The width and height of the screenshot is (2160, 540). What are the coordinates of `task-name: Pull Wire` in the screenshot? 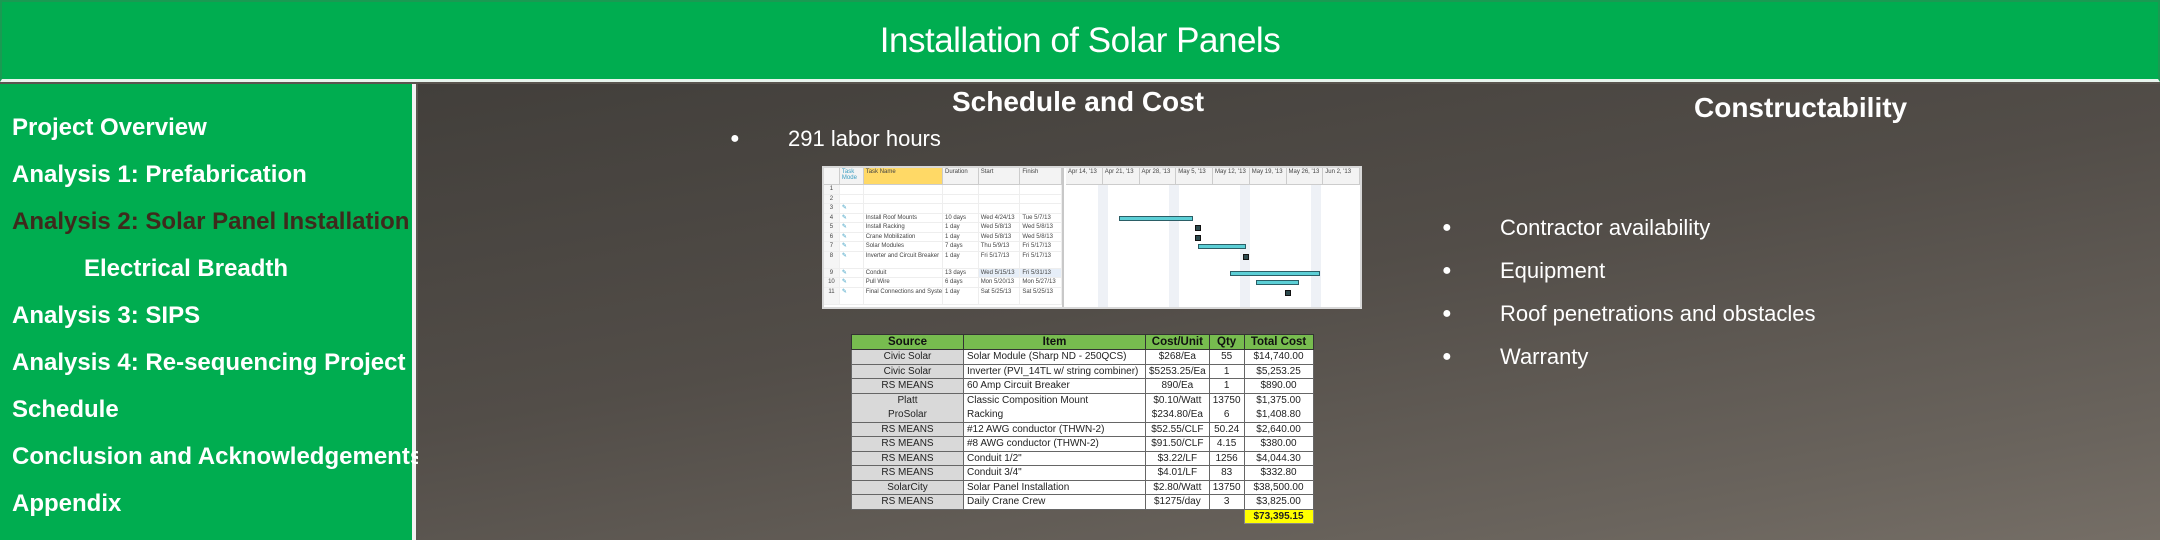 It's located at (903, 282).